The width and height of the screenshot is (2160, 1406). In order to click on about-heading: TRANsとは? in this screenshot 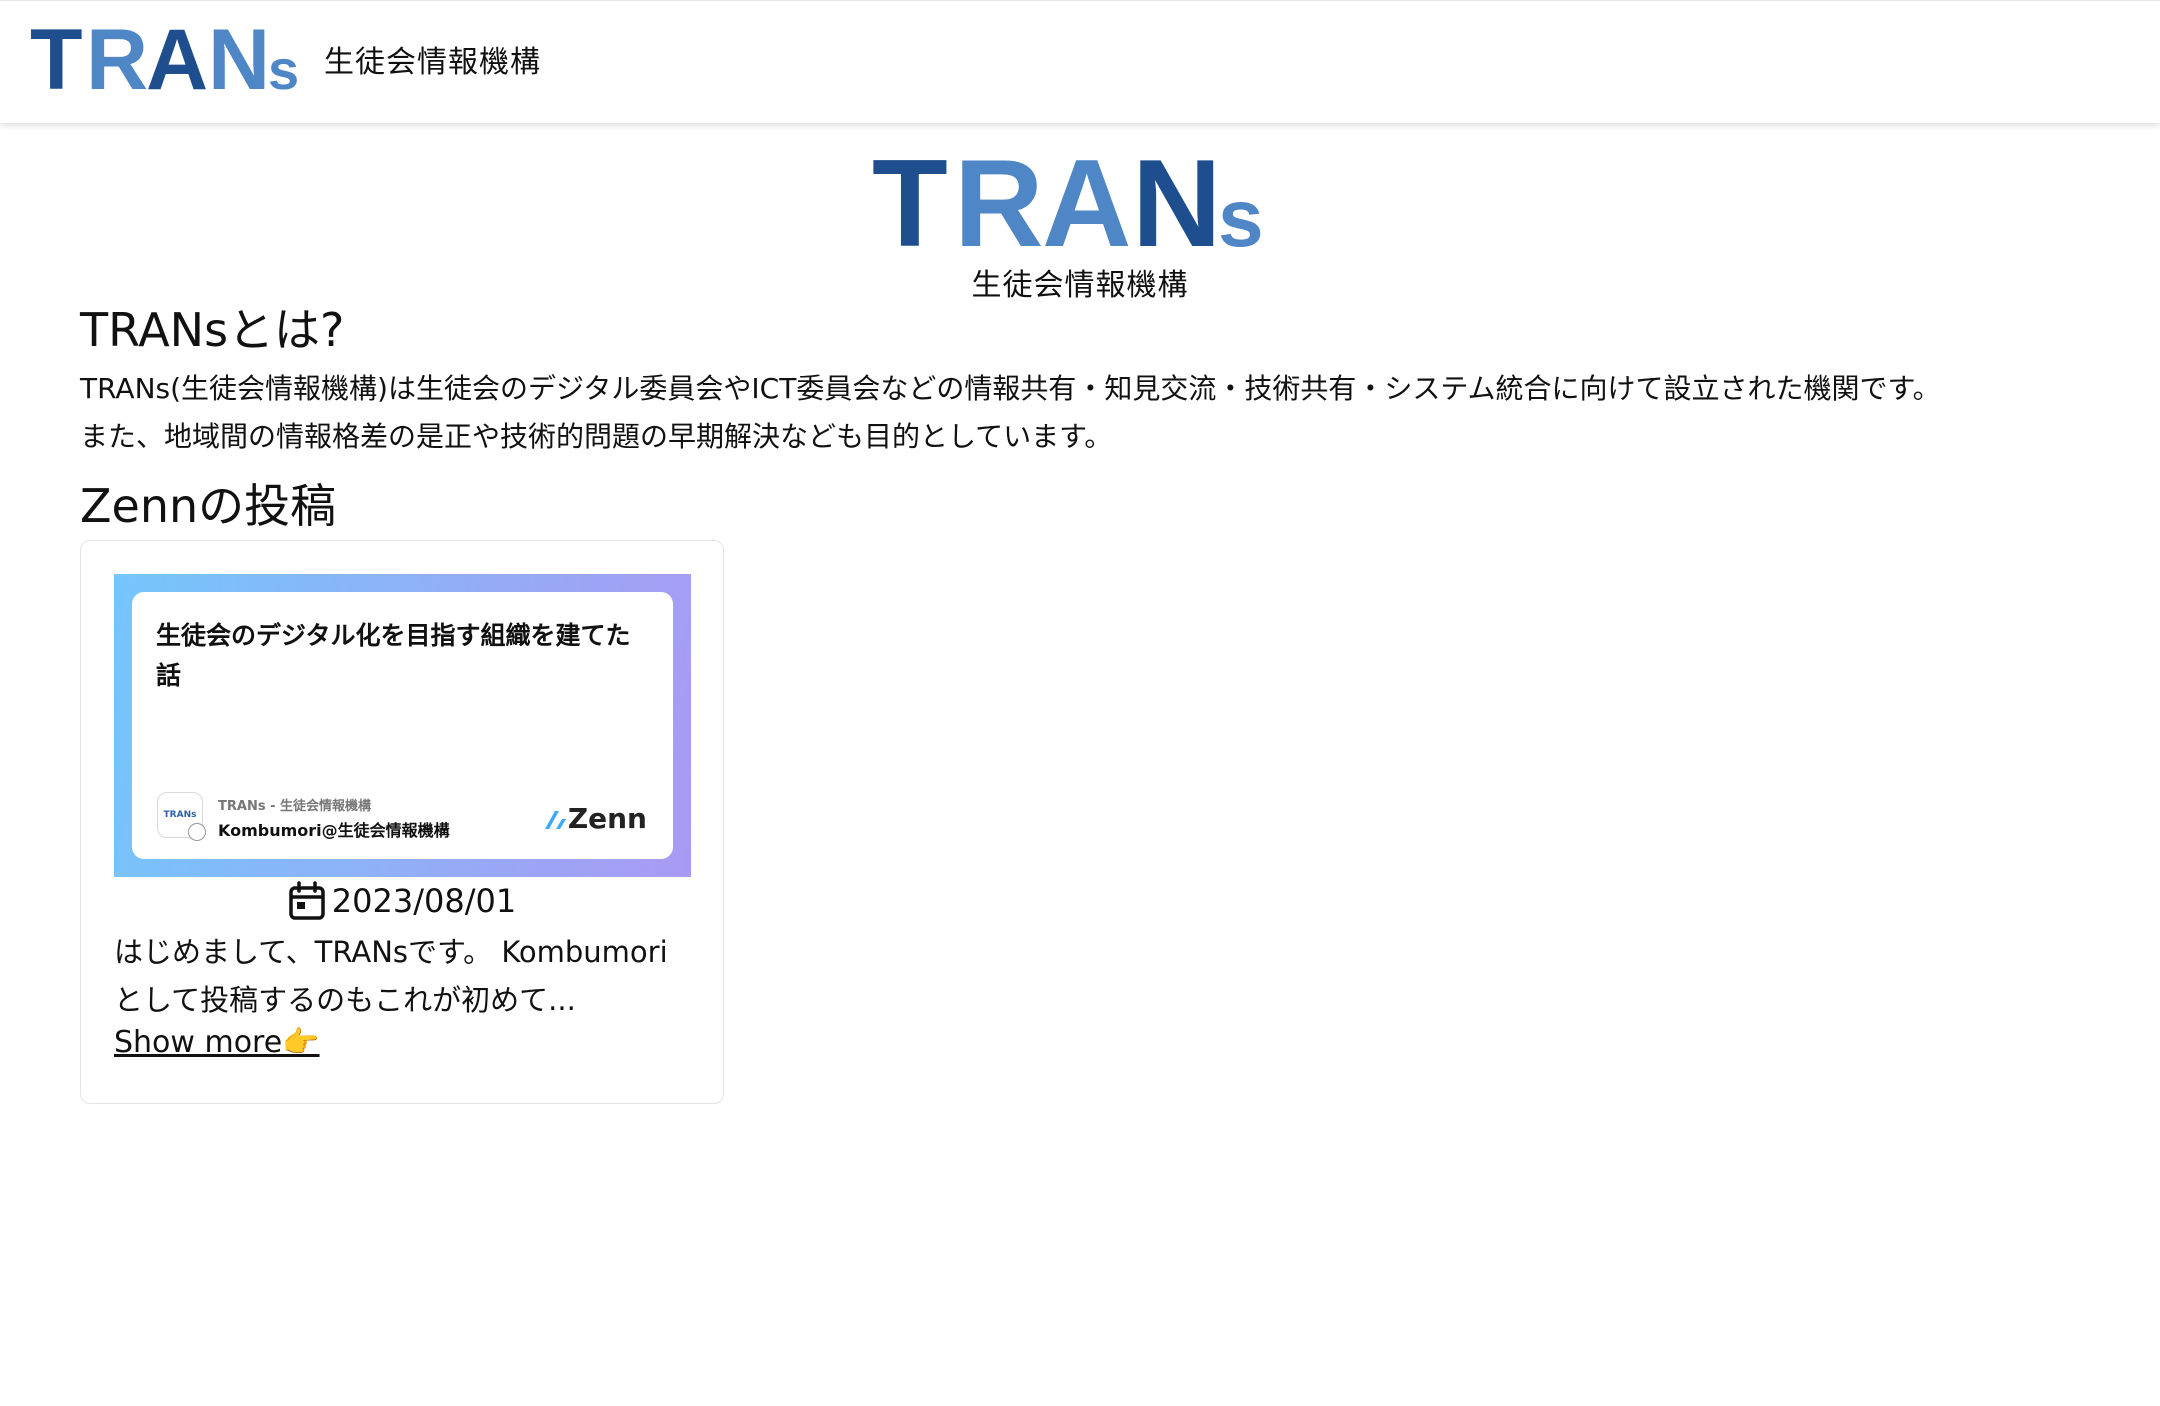, I will do `click(212, 330)`.